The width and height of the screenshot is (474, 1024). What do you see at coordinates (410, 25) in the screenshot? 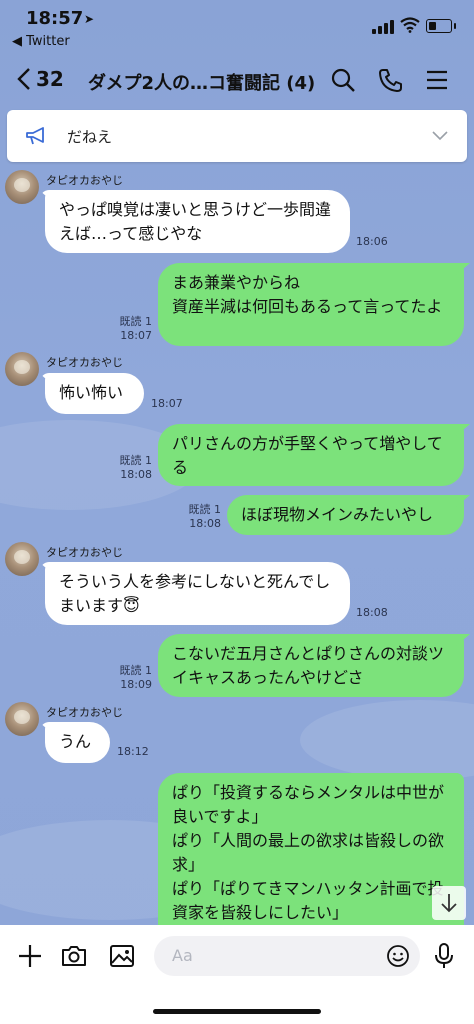
I see `wifi-icon` at bounding box center [410, 25].